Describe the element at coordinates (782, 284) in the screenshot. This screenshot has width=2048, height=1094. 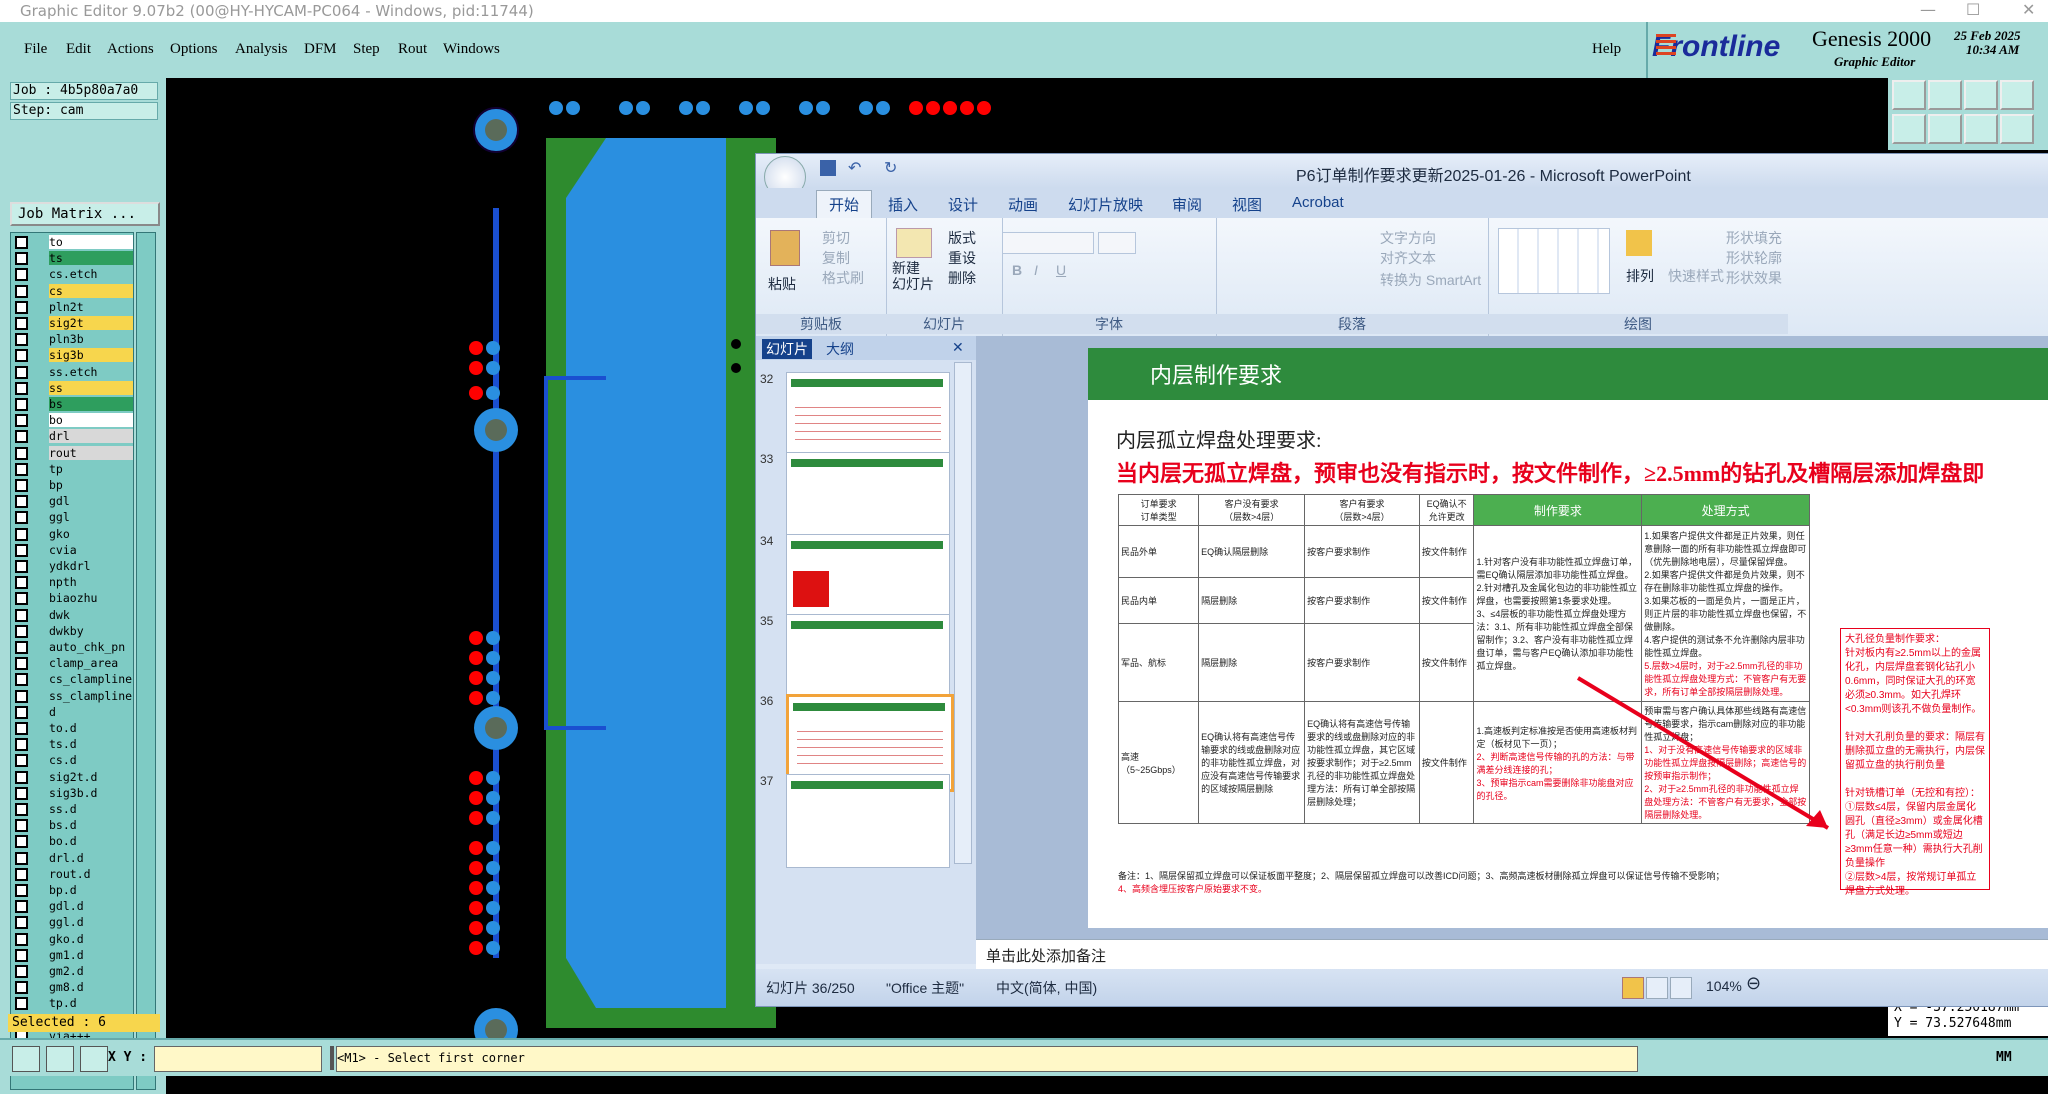
I see `paste-button: 粘贴` at that location.